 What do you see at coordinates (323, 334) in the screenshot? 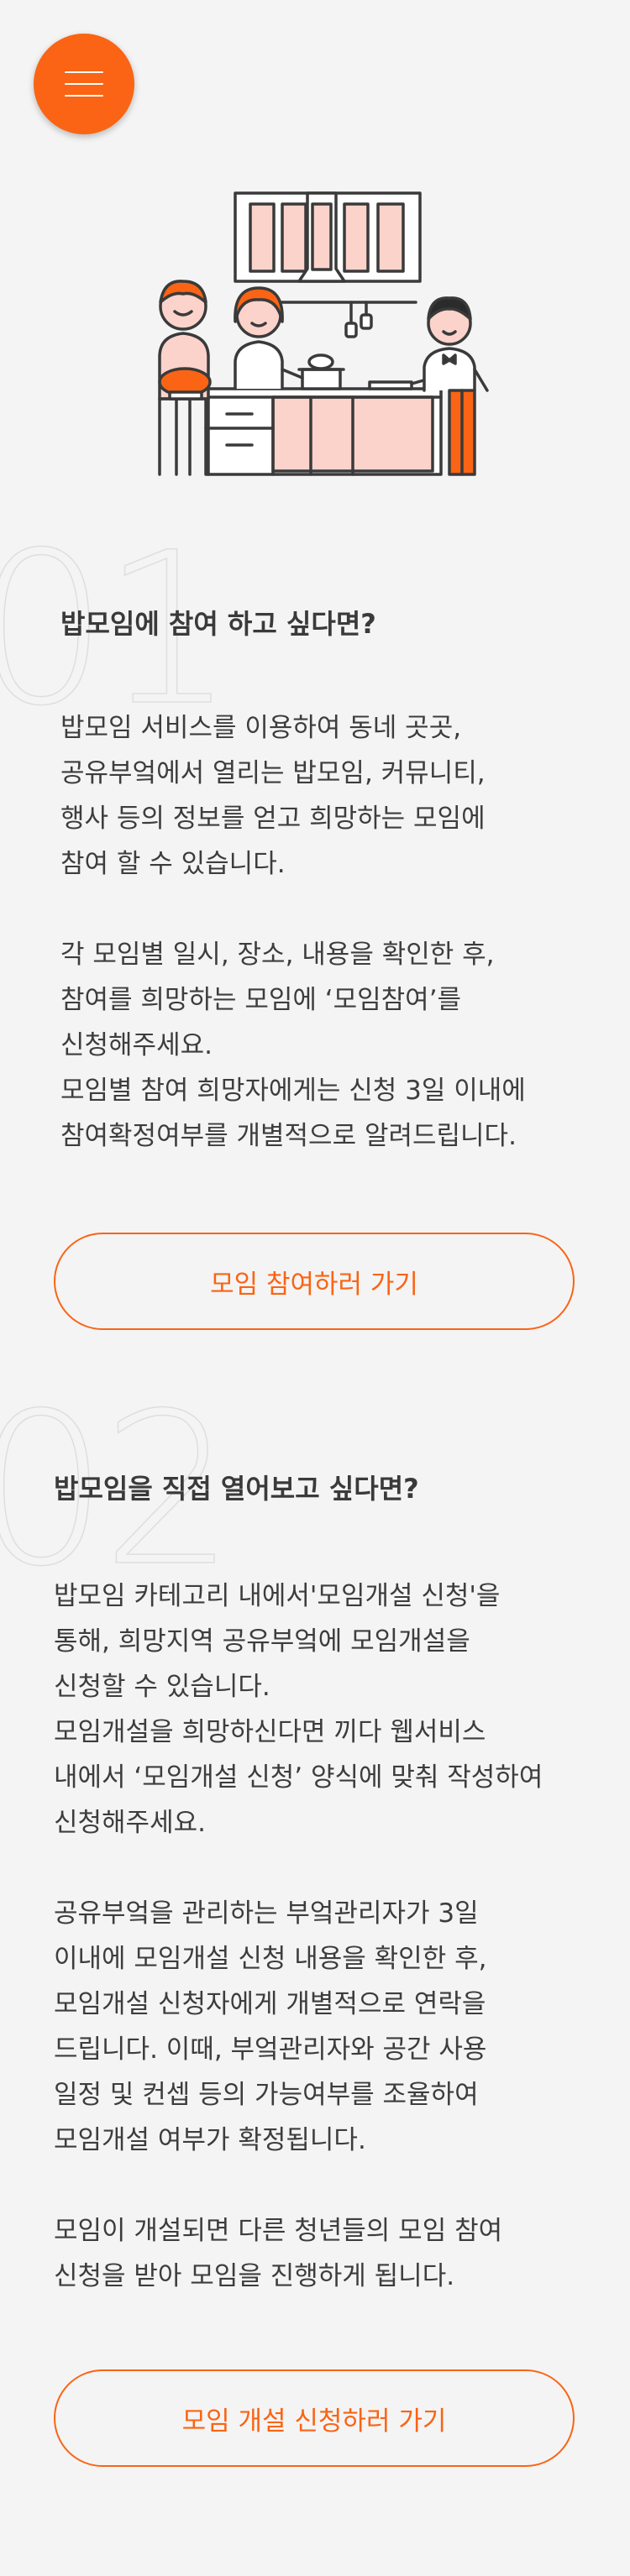
I see `kitchen-illustration` at bounding box center [323, 334].